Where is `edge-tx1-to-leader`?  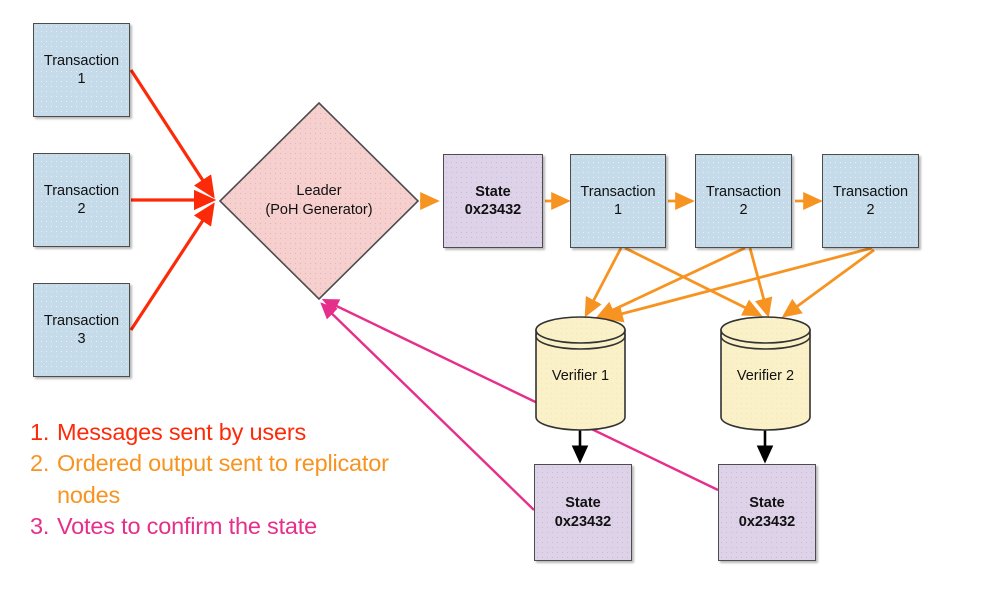 edge-tx1-to-leader is located at coordinates (172, 134).